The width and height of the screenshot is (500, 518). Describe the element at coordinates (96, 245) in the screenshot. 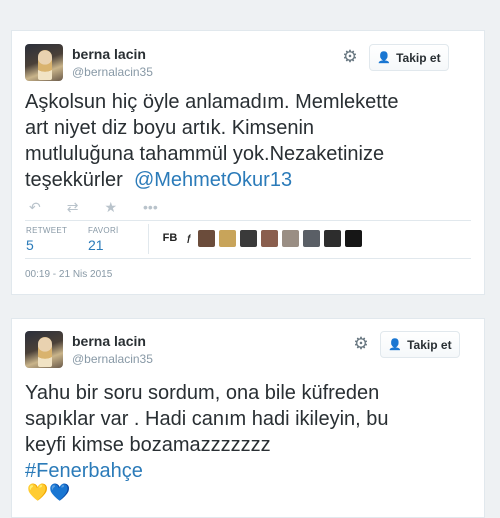

I see `favorite-count: 21` at that location.